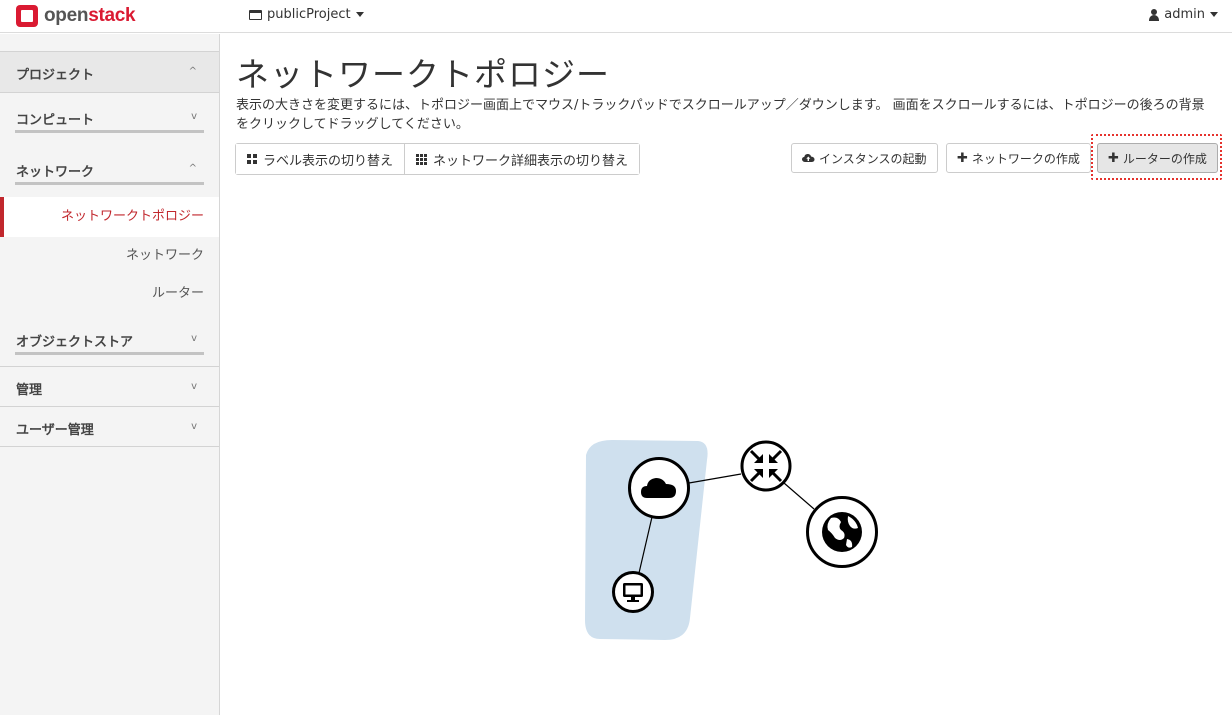  What do you see at coordinates (309, 14) in the screenshot?
I see `project-selector-label: publicProject` at bounding box center [309, 14].